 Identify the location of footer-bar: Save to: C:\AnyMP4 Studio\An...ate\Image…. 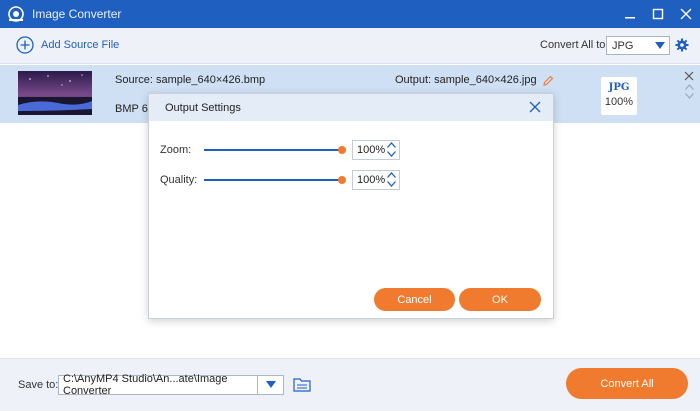
(350, 384).